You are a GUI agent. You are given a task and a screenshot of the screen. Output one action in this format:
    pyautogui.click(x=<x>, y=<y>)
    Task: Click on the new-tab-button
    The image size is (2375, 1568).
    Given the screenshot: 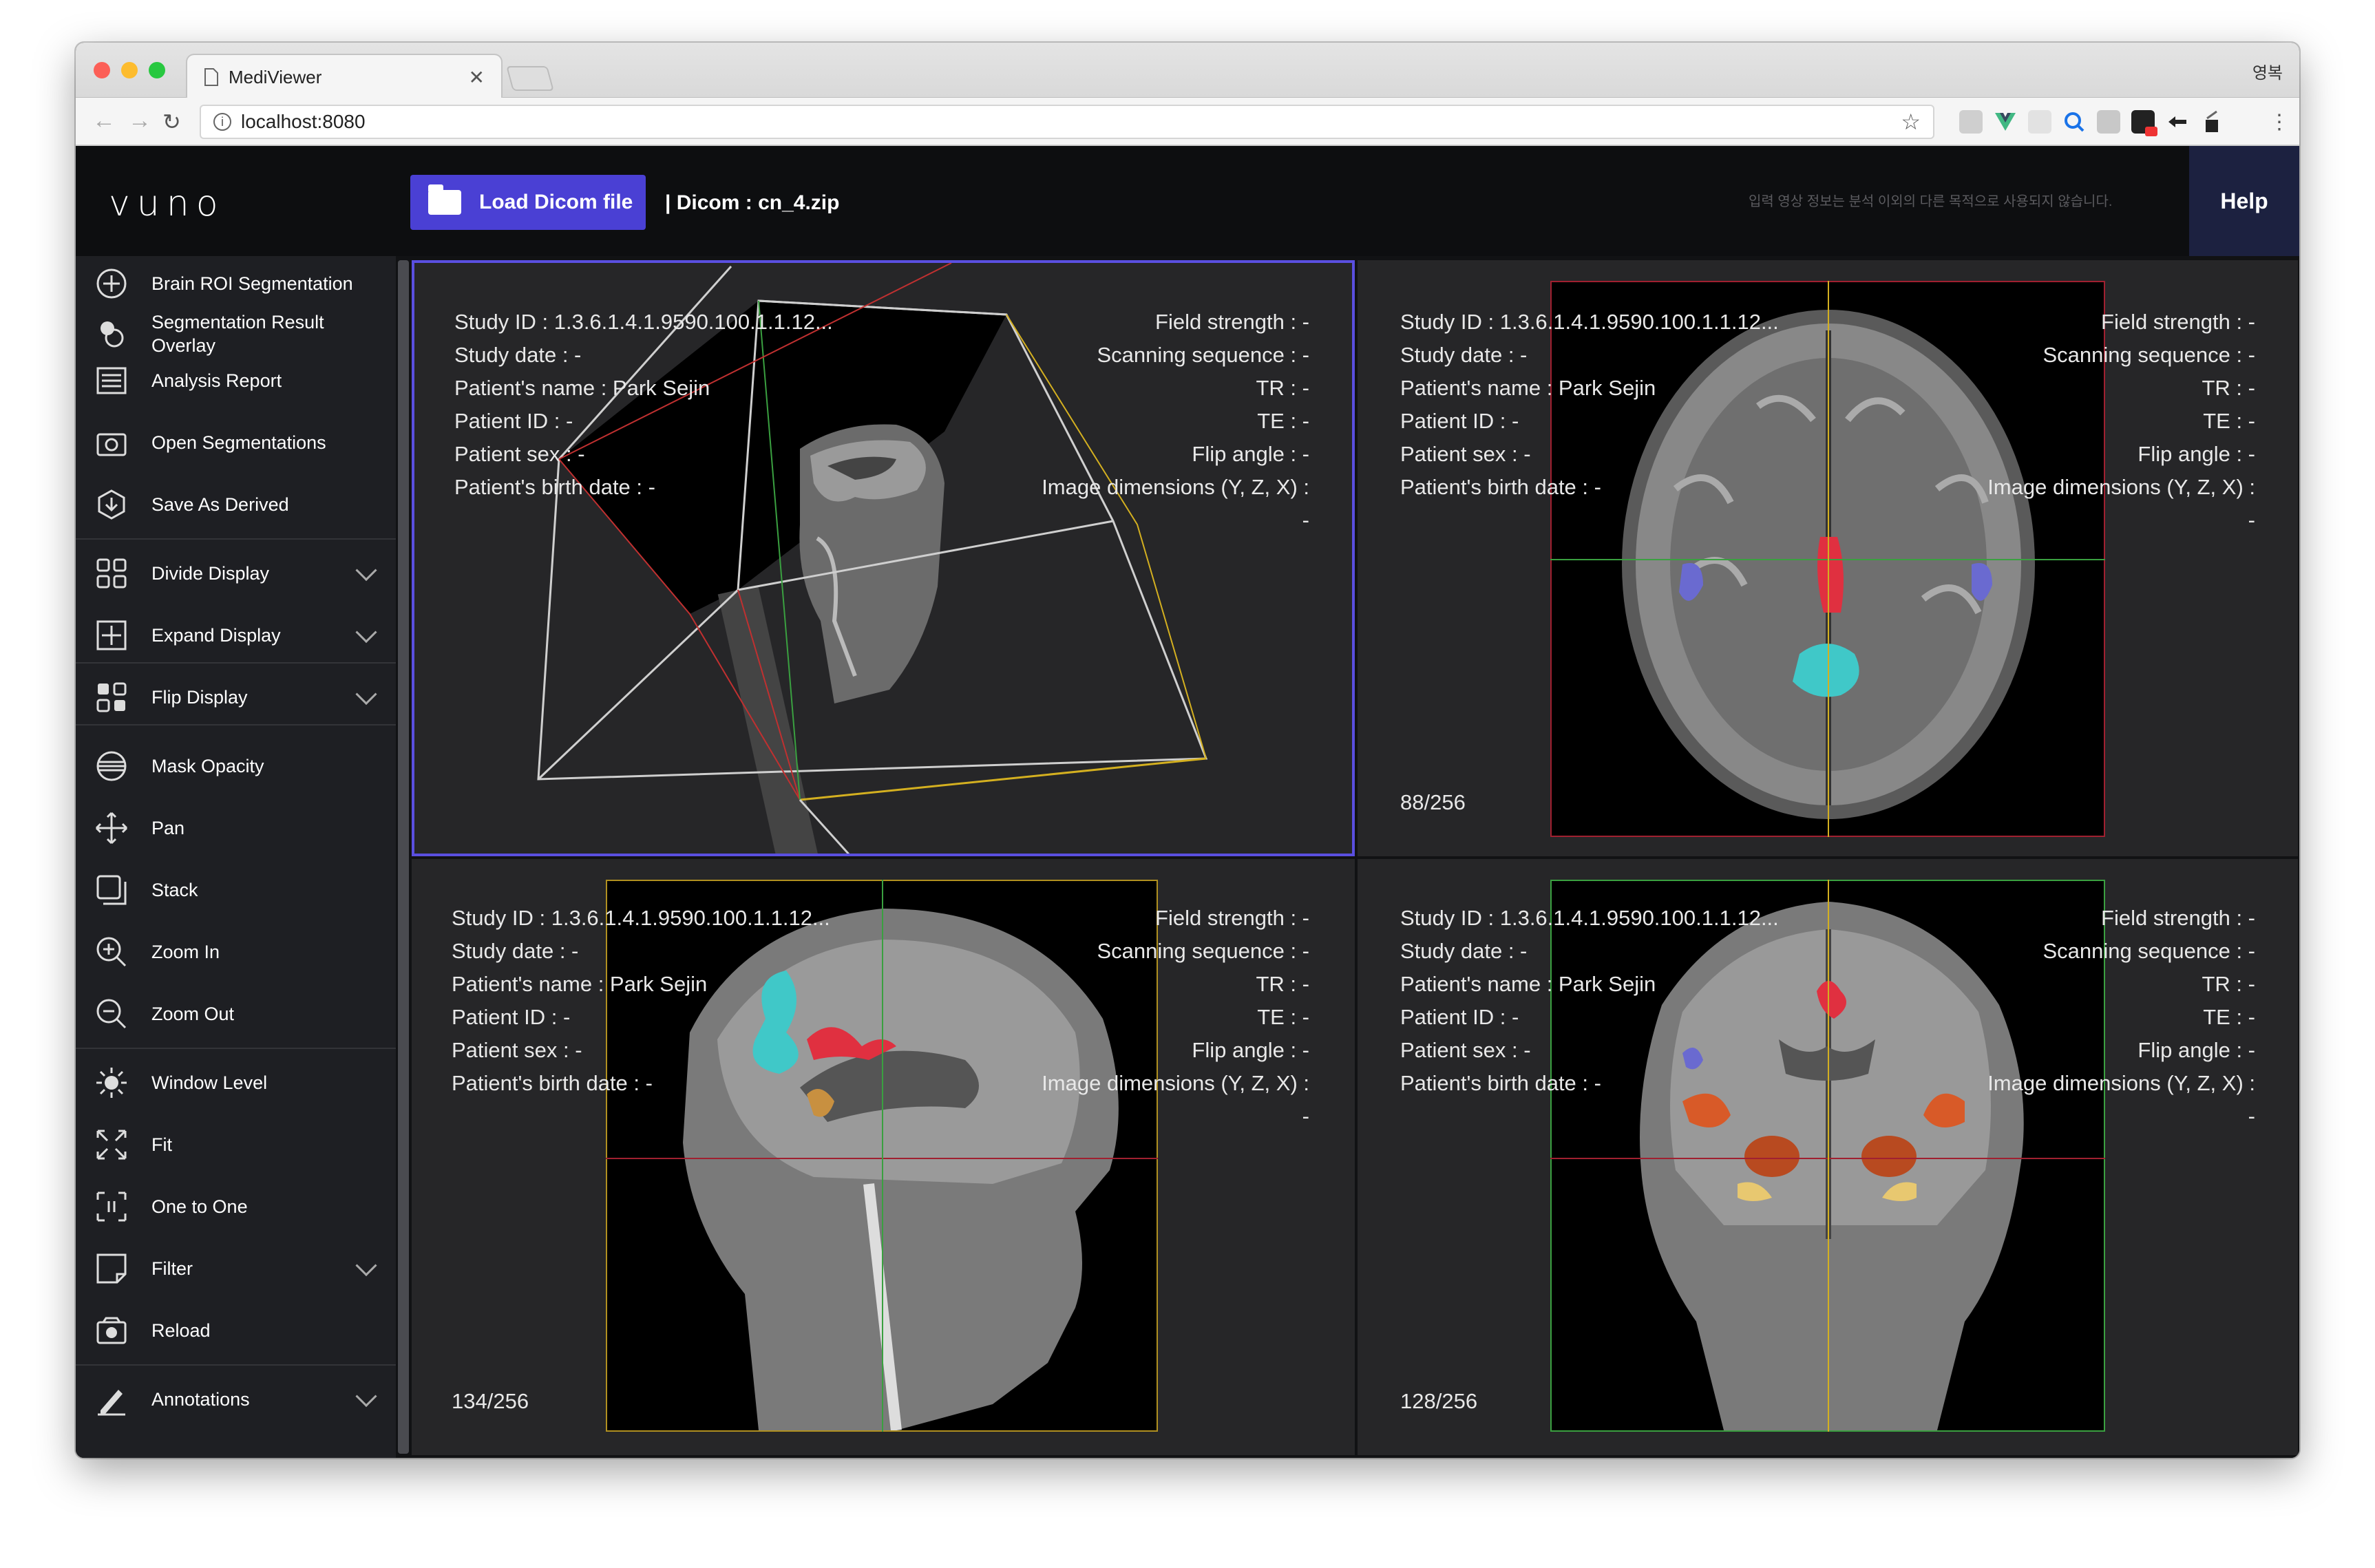 What is the action you would take?
    pyautogui.click(x=530, y=78)
    